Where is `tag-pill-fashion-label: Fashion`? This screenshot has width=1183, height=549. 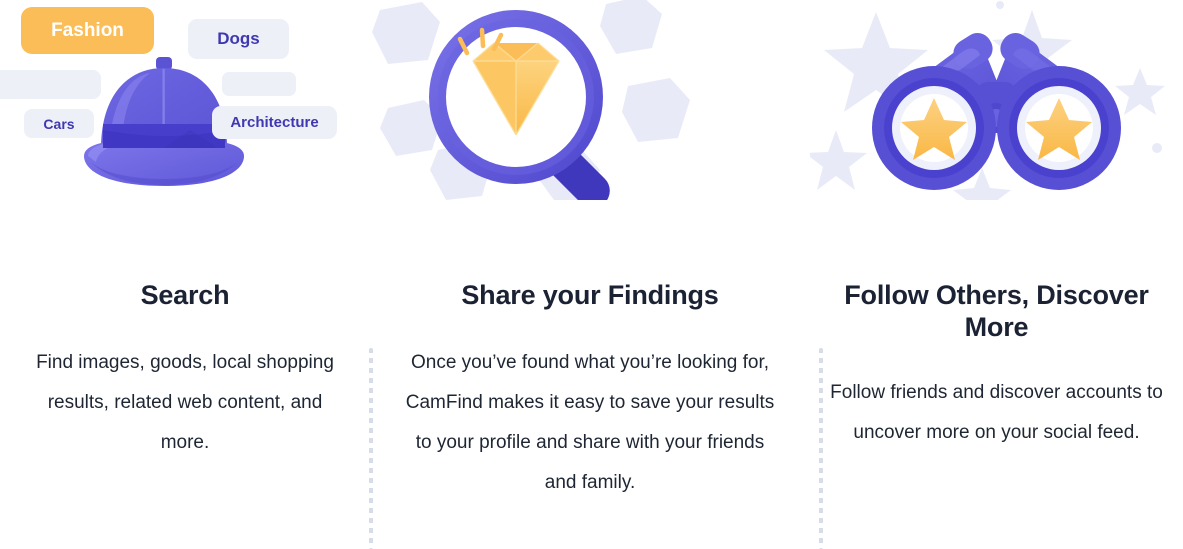 tag-pill-fashion-label: Fashion is located at coordinates (87, 30).